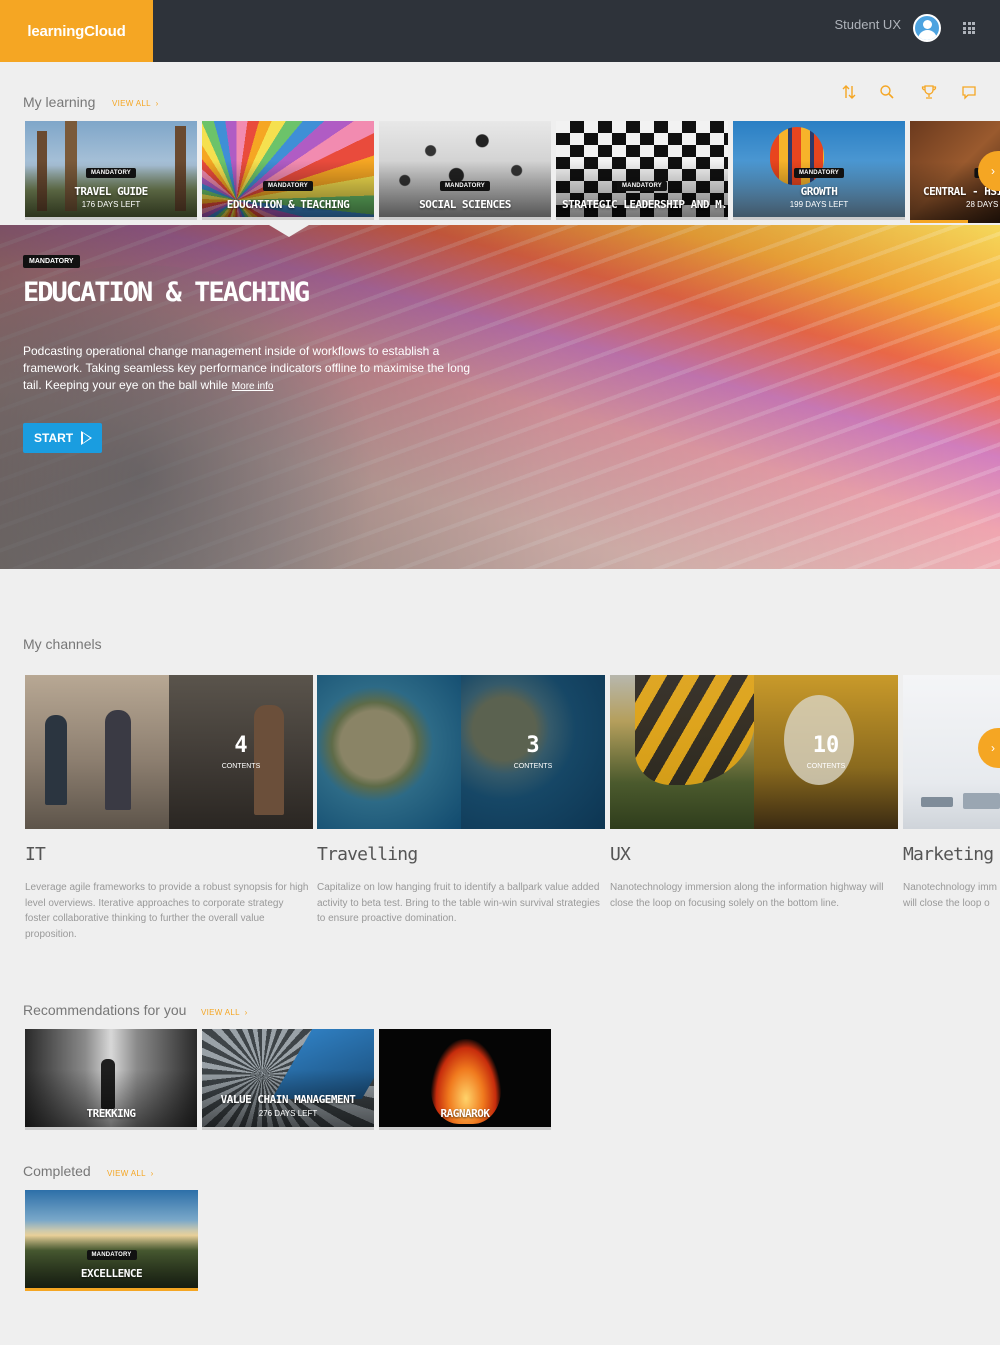  I want to click on completed-card: MANDATORY EXCELLENCE, so click(111, 1240).